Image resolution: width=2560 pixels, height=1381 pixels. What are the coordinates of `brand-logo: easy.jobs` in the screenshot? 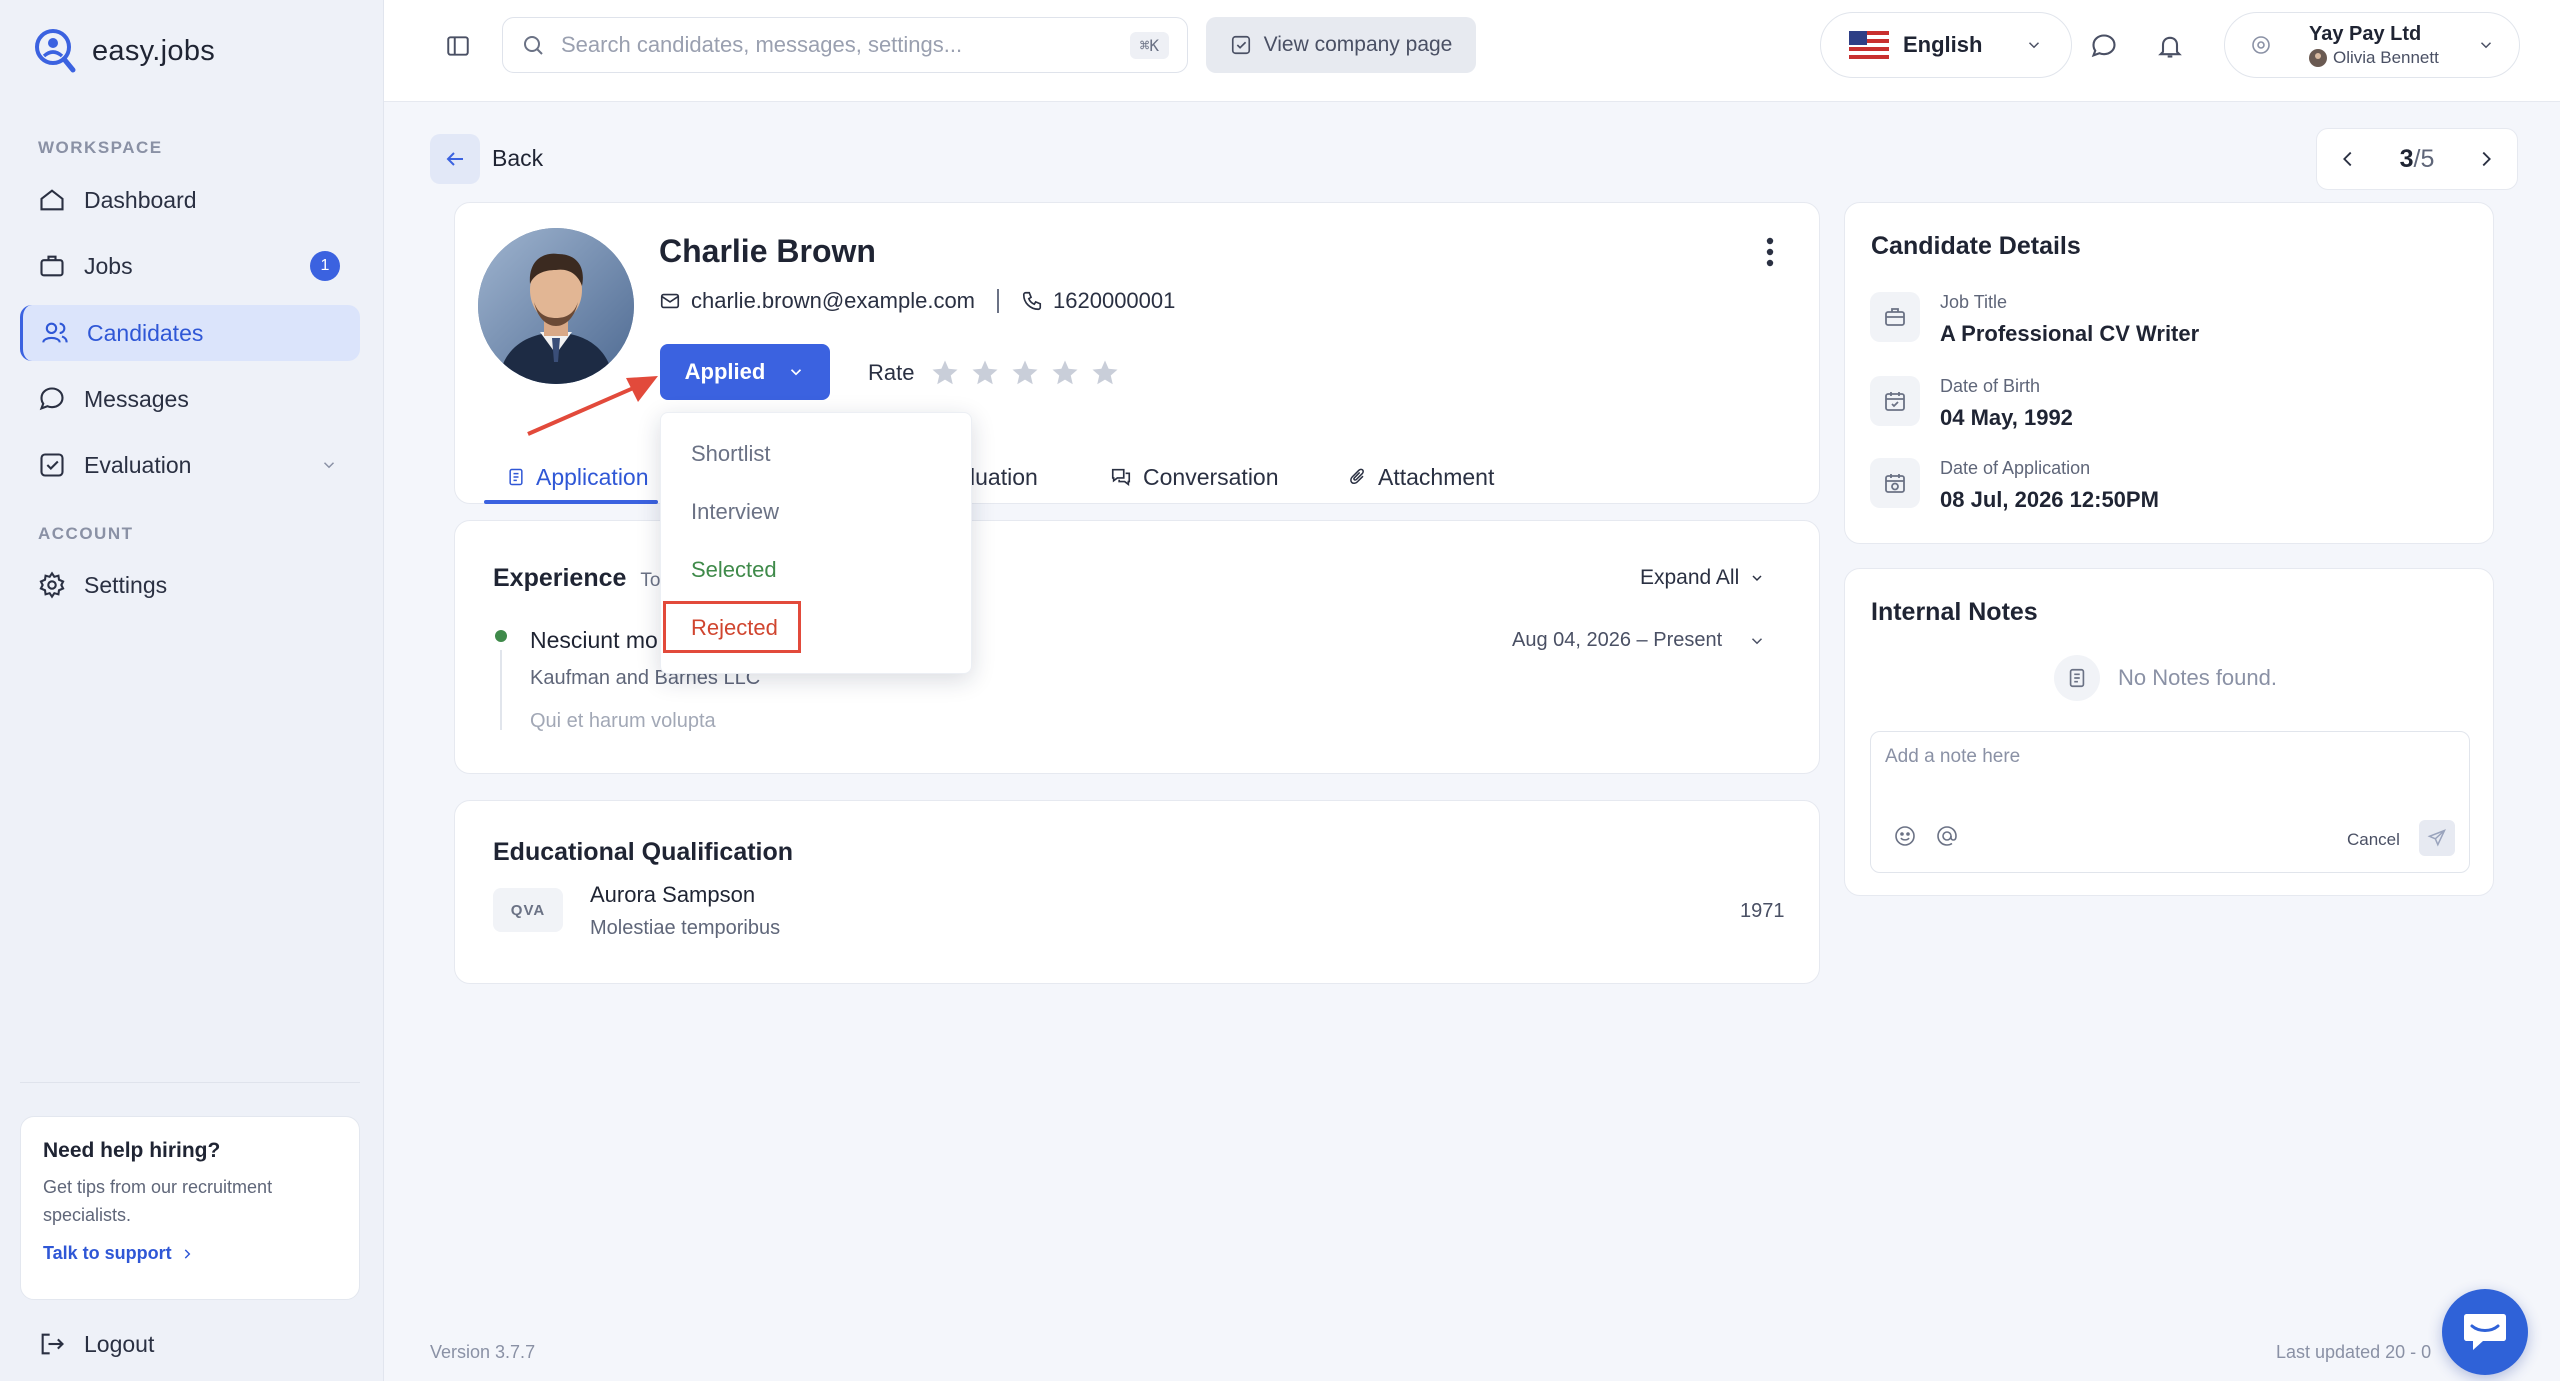 It's located at (123, 51).